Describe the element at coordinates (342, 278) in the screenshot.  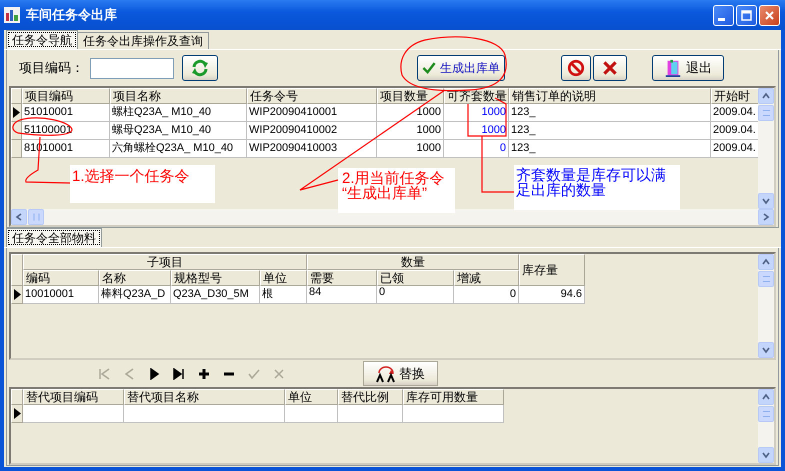
I see `column-header: 需要` at that location.